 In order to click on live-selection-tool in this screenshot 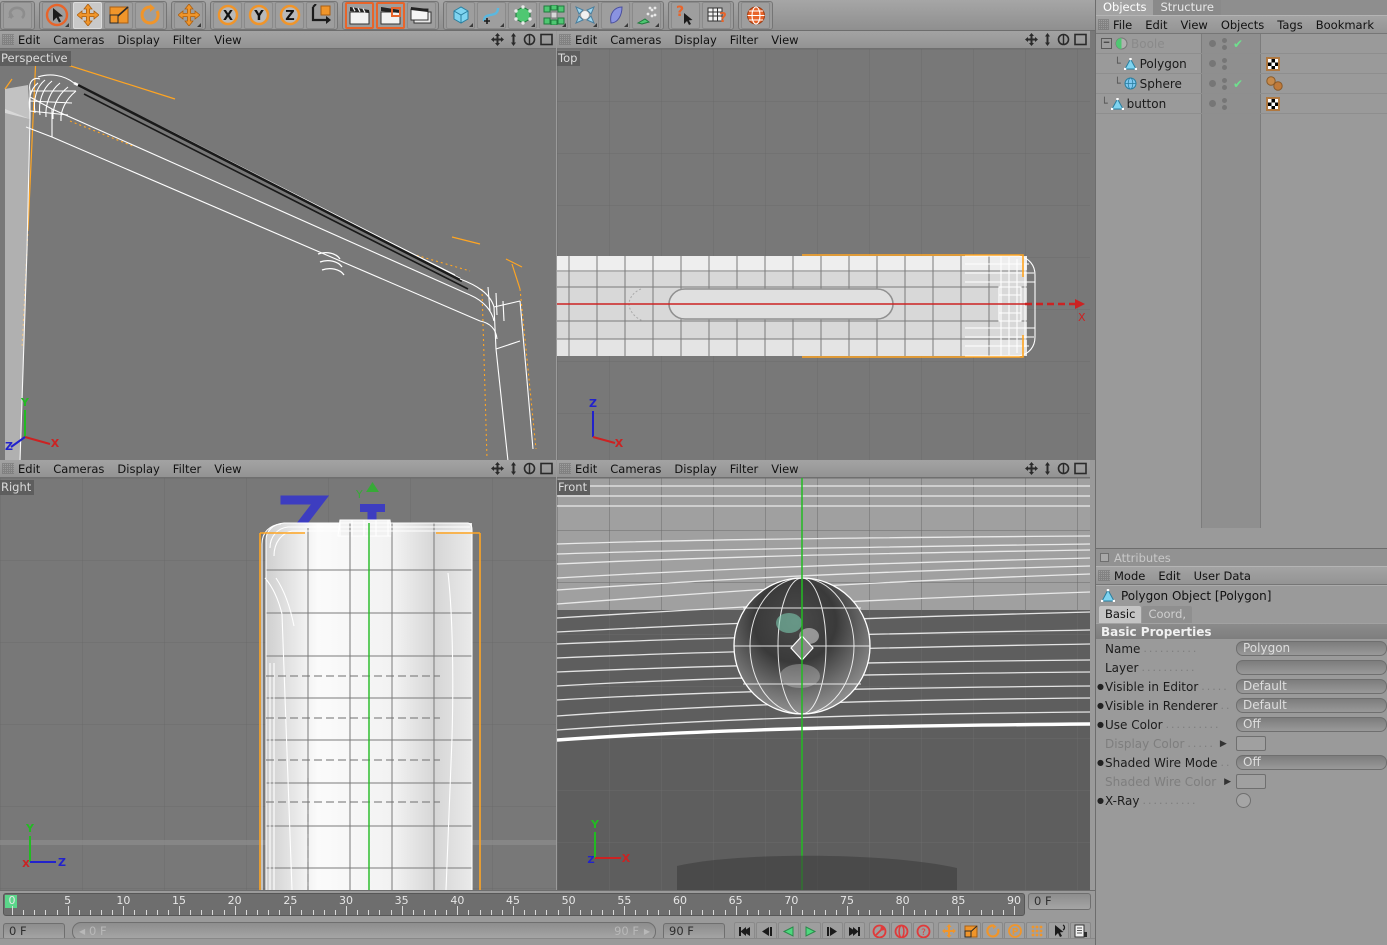, I will do `click(56, 15)`.